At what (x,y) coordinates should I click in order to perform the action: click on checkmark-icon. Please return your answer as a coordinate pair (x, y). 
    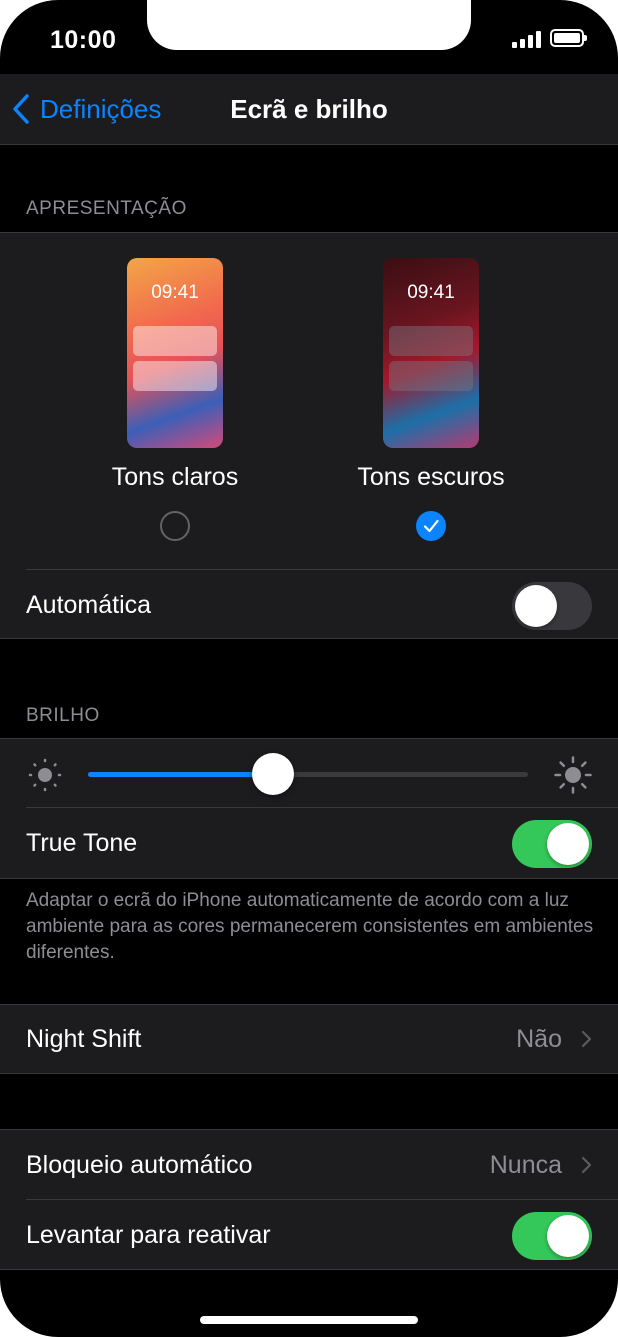
    Looking at the image, I should click on (431, 526).